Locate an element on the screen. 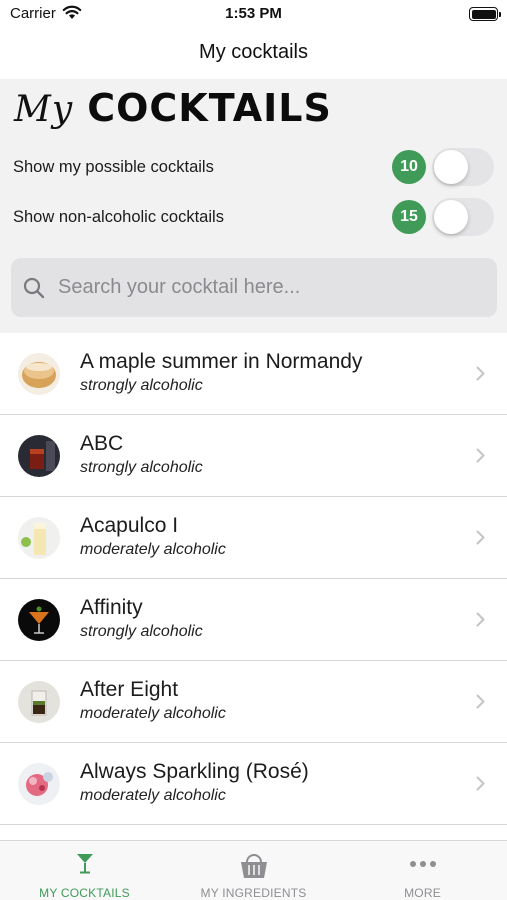  basket-icon is located at coordinates (253, 866).